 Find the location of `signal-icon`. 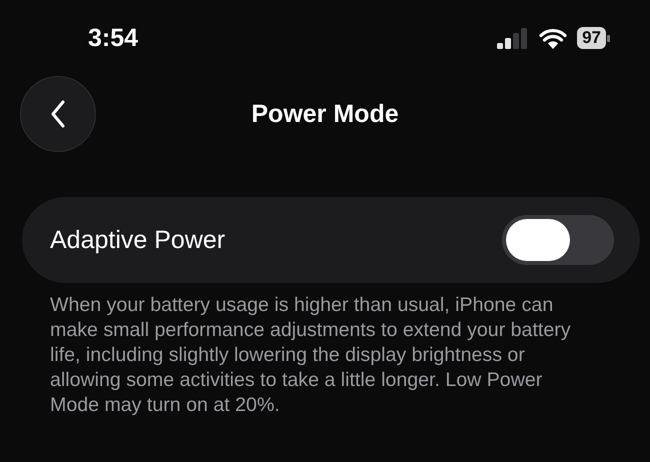

signal-icon is located at coordinates (513, 38).